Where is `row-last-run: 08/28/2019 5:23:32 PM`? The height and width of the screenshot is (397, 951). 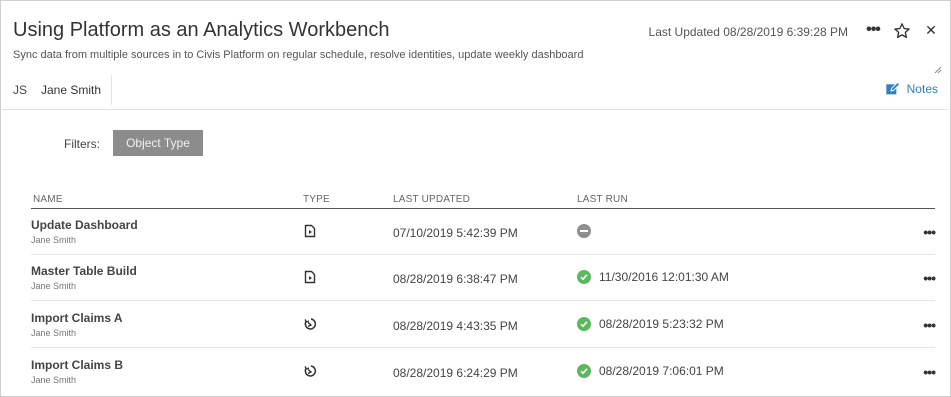
row-last-run: 08/28/2019 5:23:32 PM is located at coordinates (650, 324).